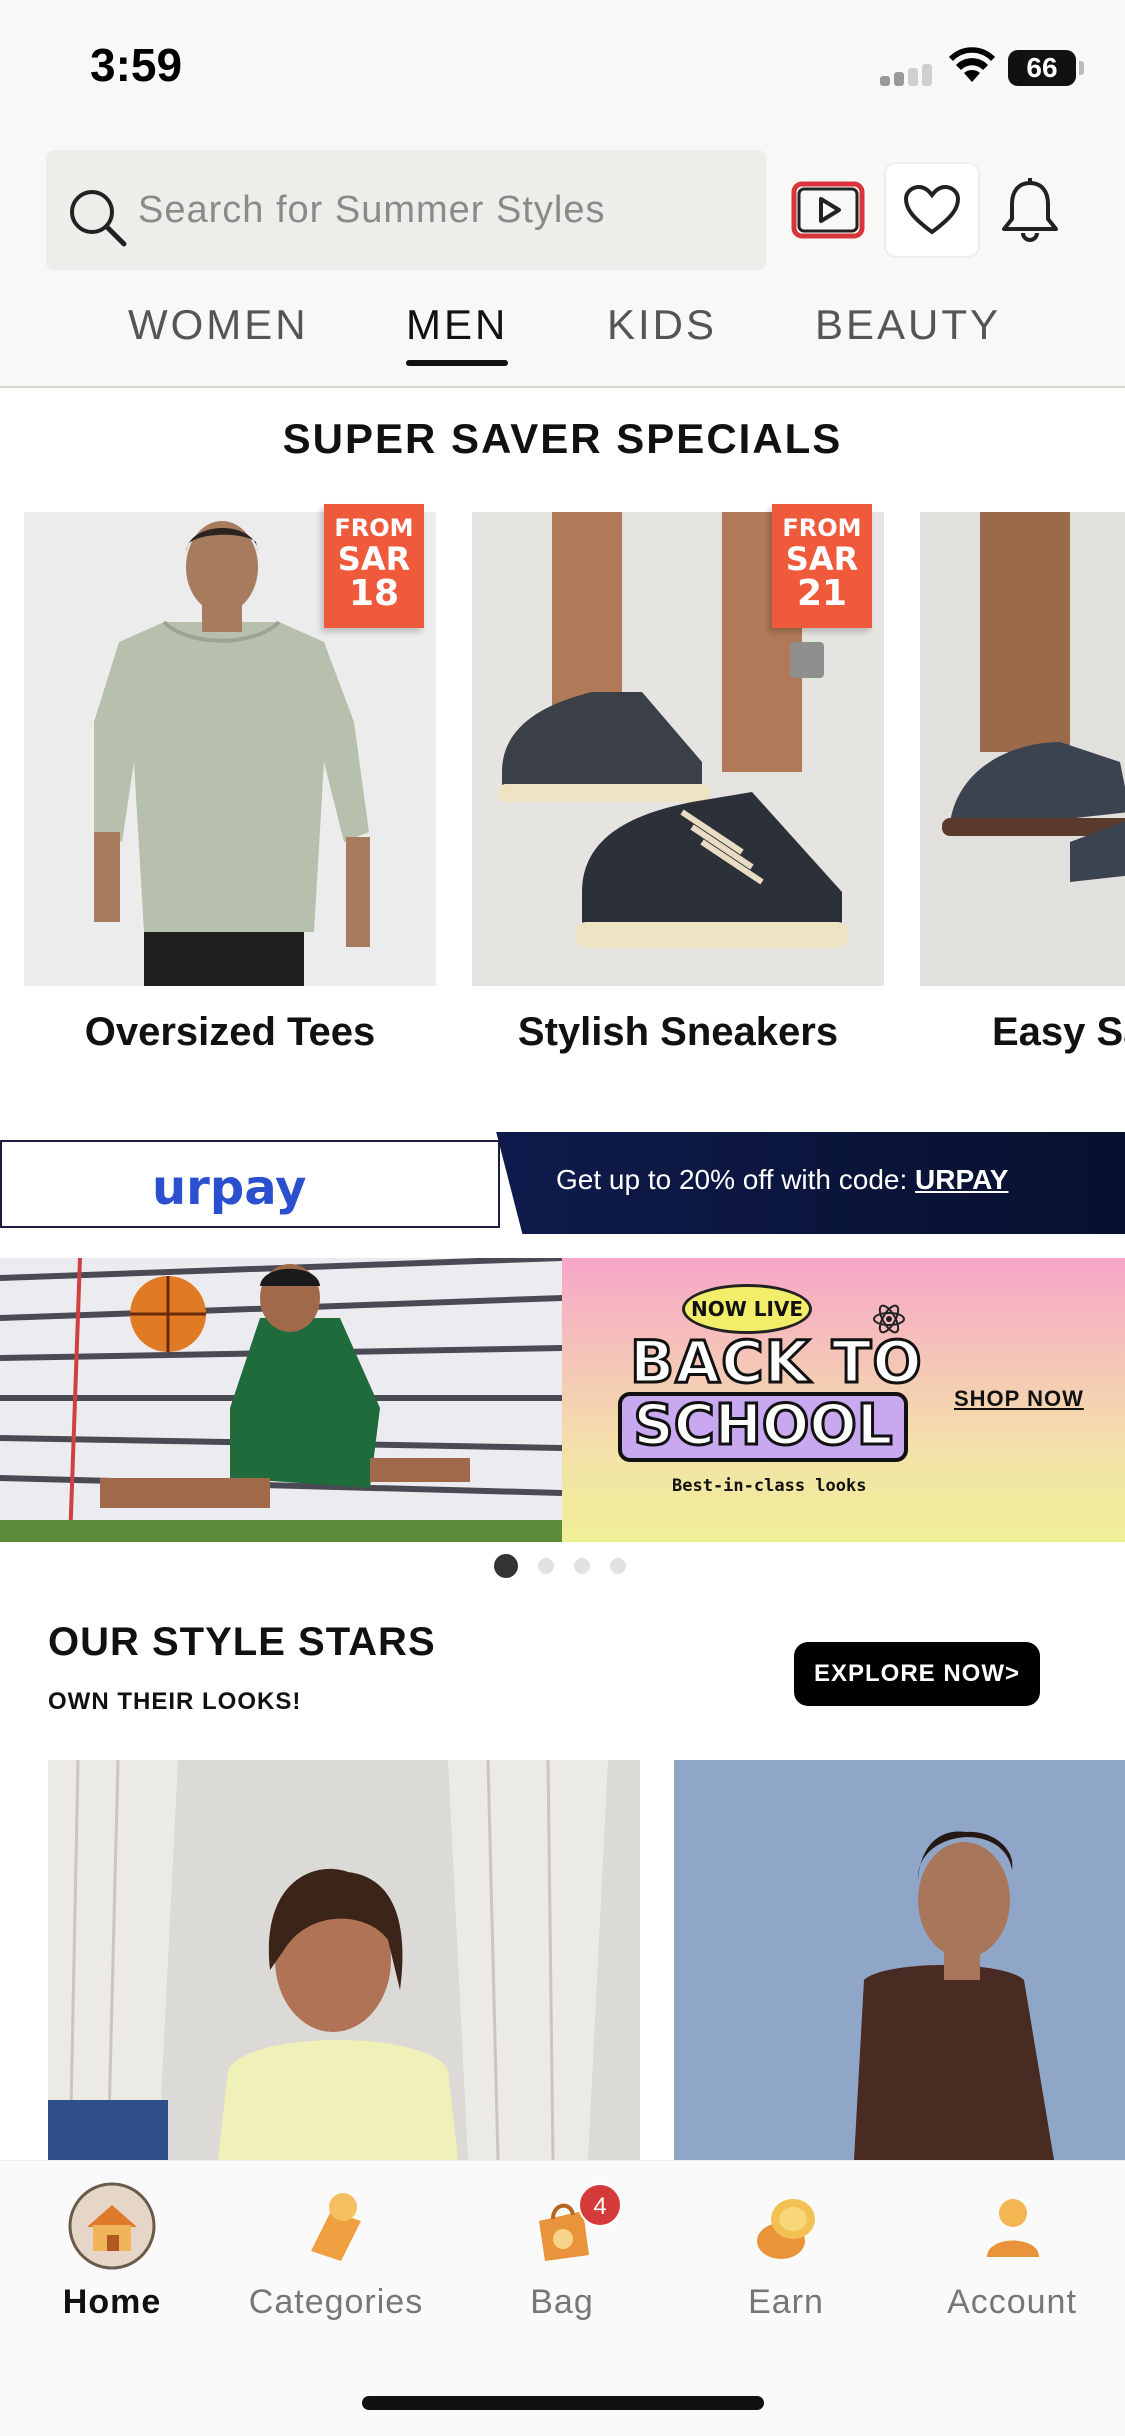 This screenshot has width=1125, height=2436. What do you see at coordinates (562, 335) in the screenshot?
I see `category-tabs: WOMEN MEN KIDS BEAUTY` at bounding box center [562, 335].